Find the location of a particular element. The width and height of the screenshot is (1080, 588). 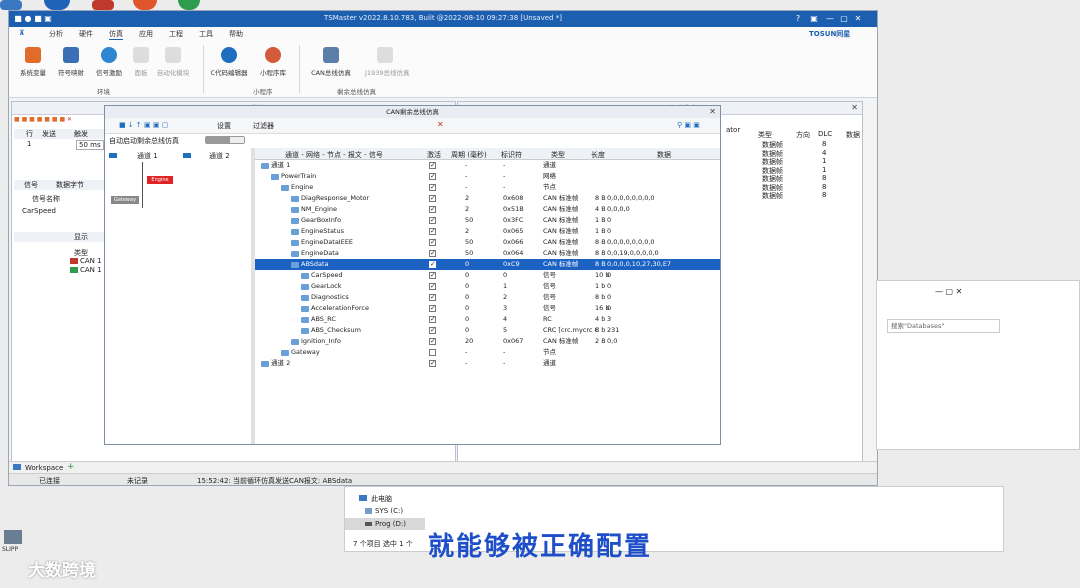

auto-start-toggle is located at coordinates (225, 140).